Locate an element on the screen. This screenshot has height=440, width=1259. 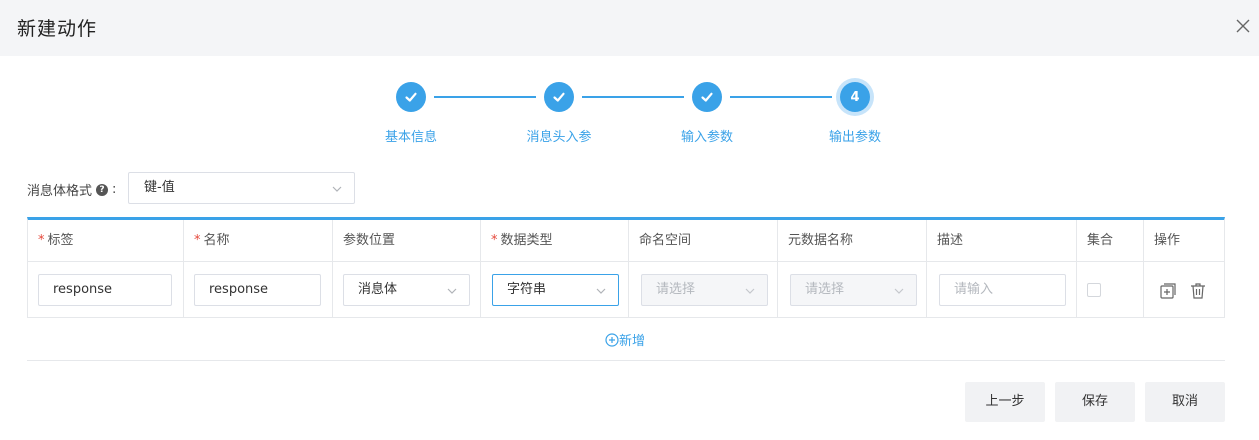
step-number: 4 is located at coordinates (855, 97).